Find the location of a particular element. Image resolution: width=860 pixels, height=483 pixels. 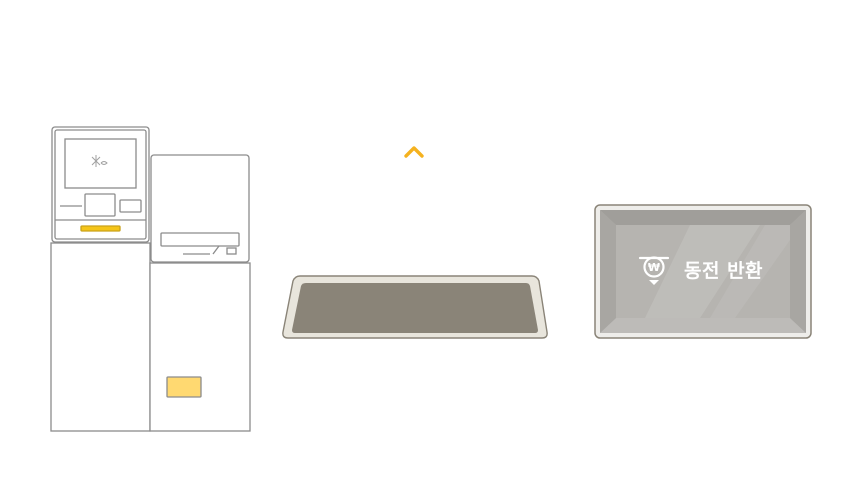

kiosk-left-cabinet is located at coordinates (100, 337).